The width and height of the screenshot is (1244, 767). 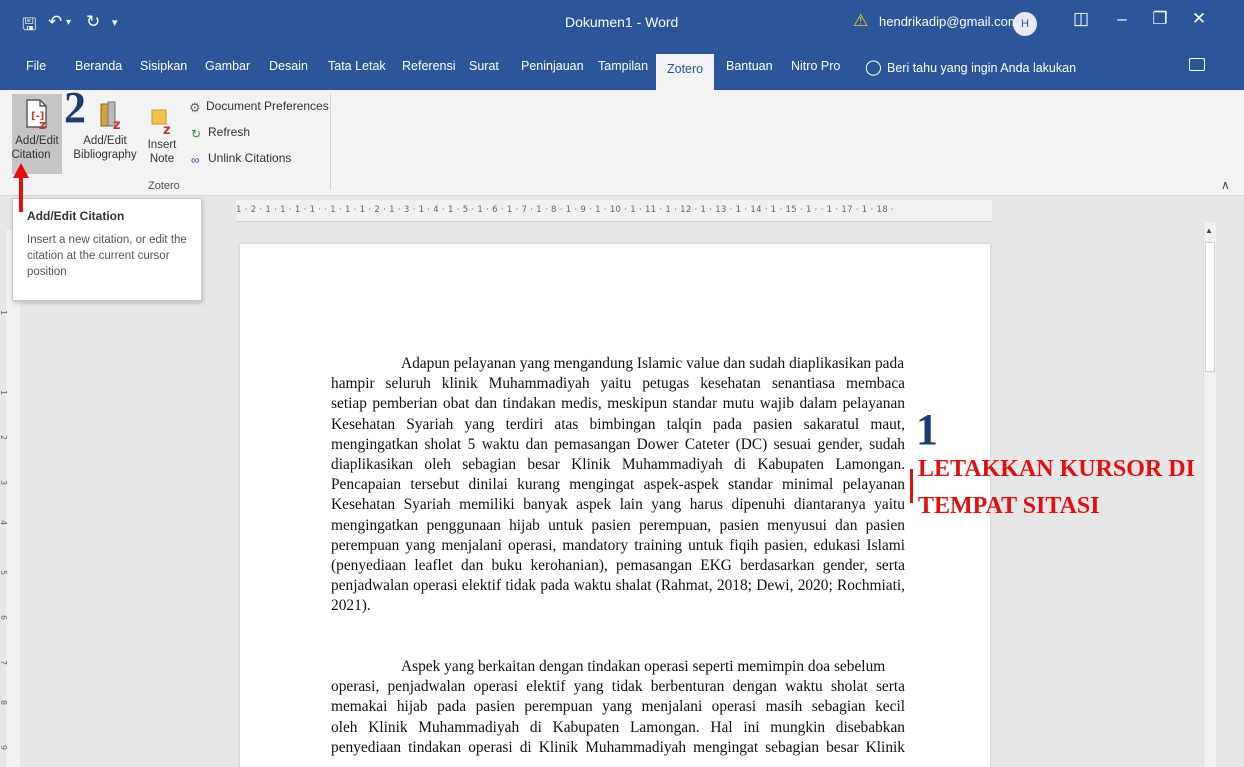 What do you see at coordinates (75, 107) in the screenshot?
I see `step-2-marker: 2` at bounding box center [75, 107].